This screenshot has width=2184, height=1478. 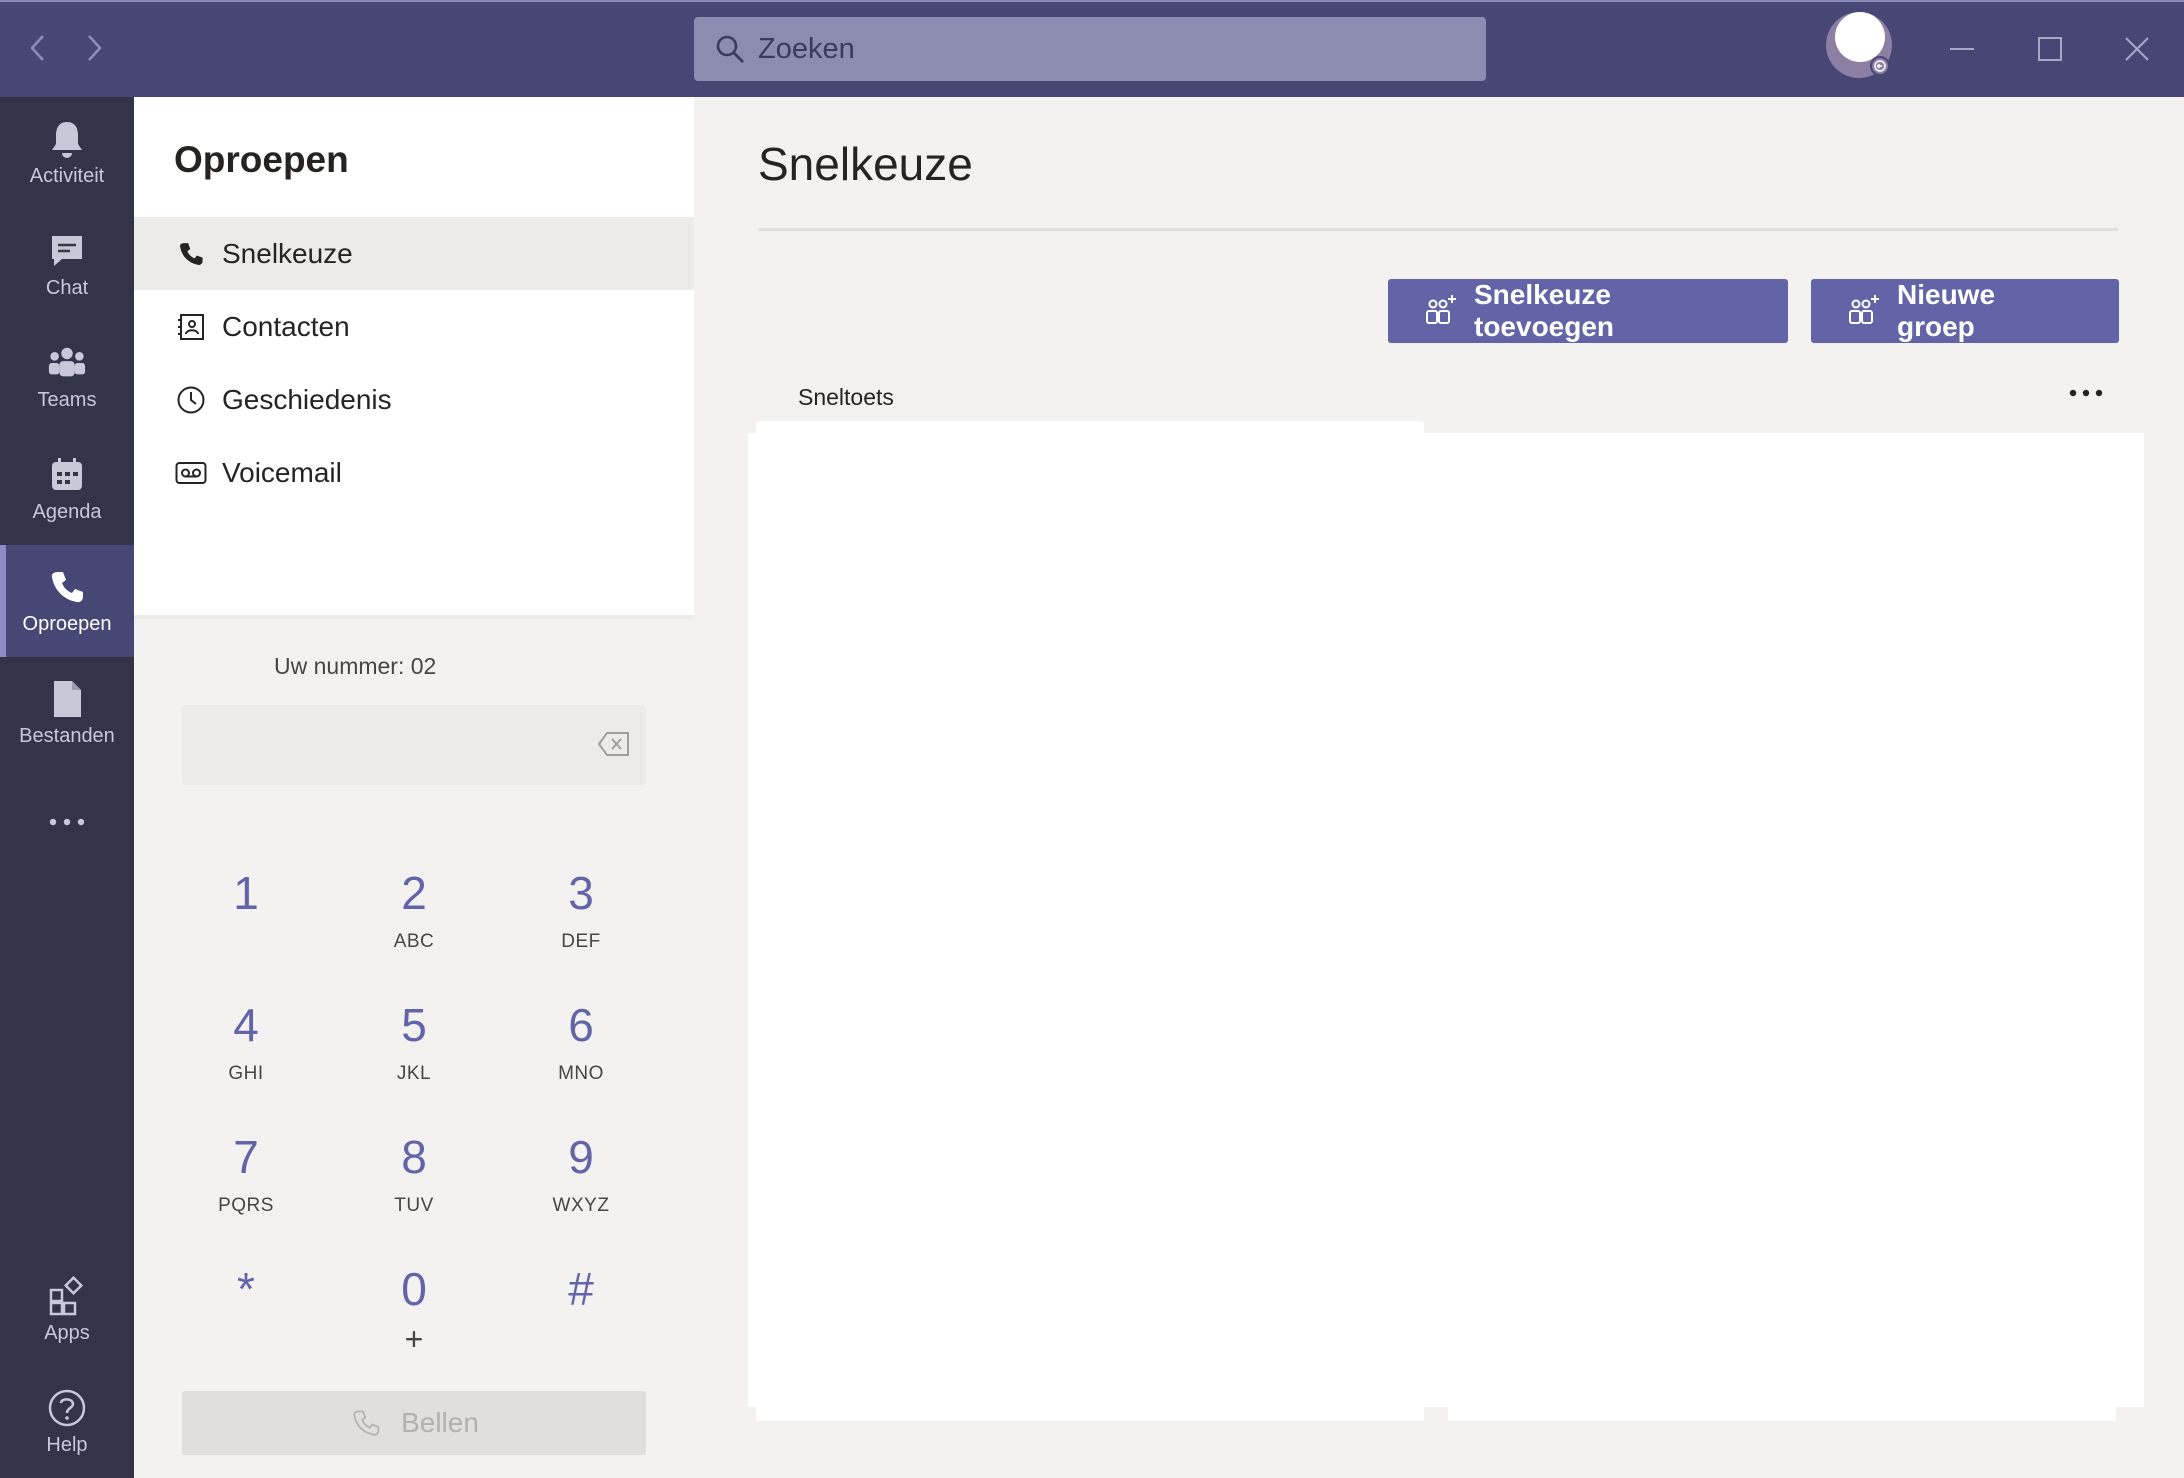 I want to click on speed-dial-column-right, so click(x=1782, y=1414).